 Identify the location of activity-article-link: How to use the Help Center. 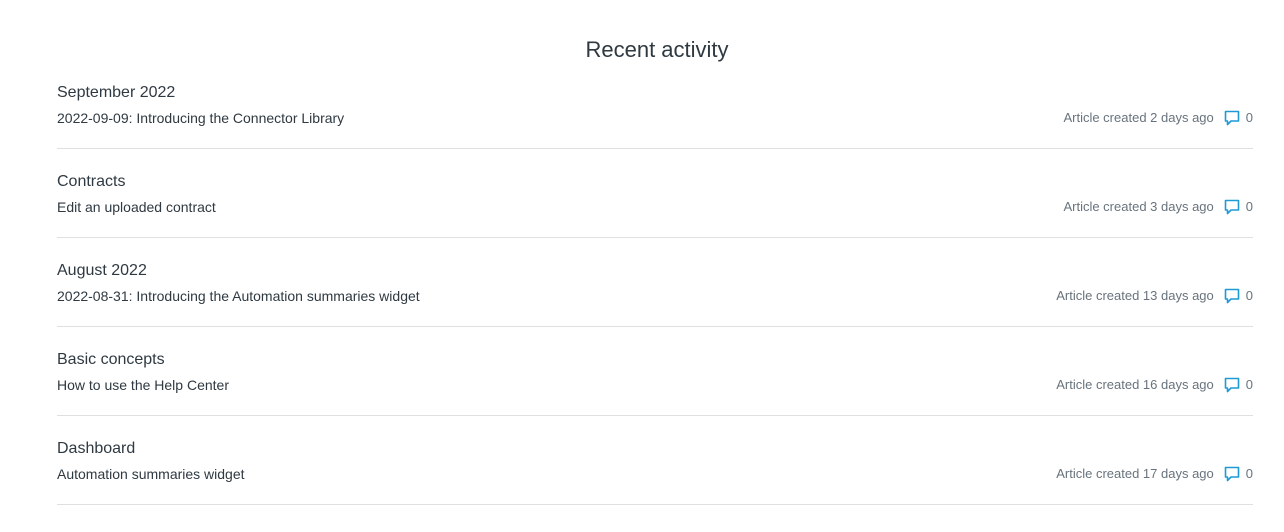
(143, 385).